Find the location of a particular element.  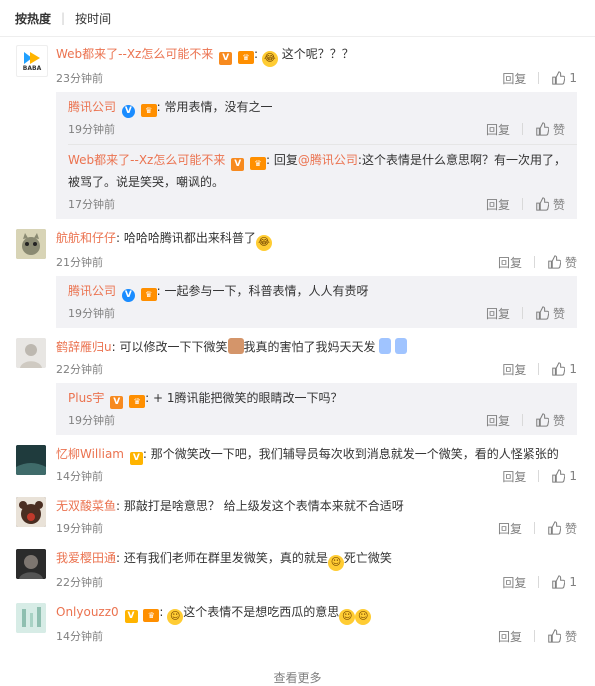

comment-time: 14分钟前 is located at coordinates (79, 636).